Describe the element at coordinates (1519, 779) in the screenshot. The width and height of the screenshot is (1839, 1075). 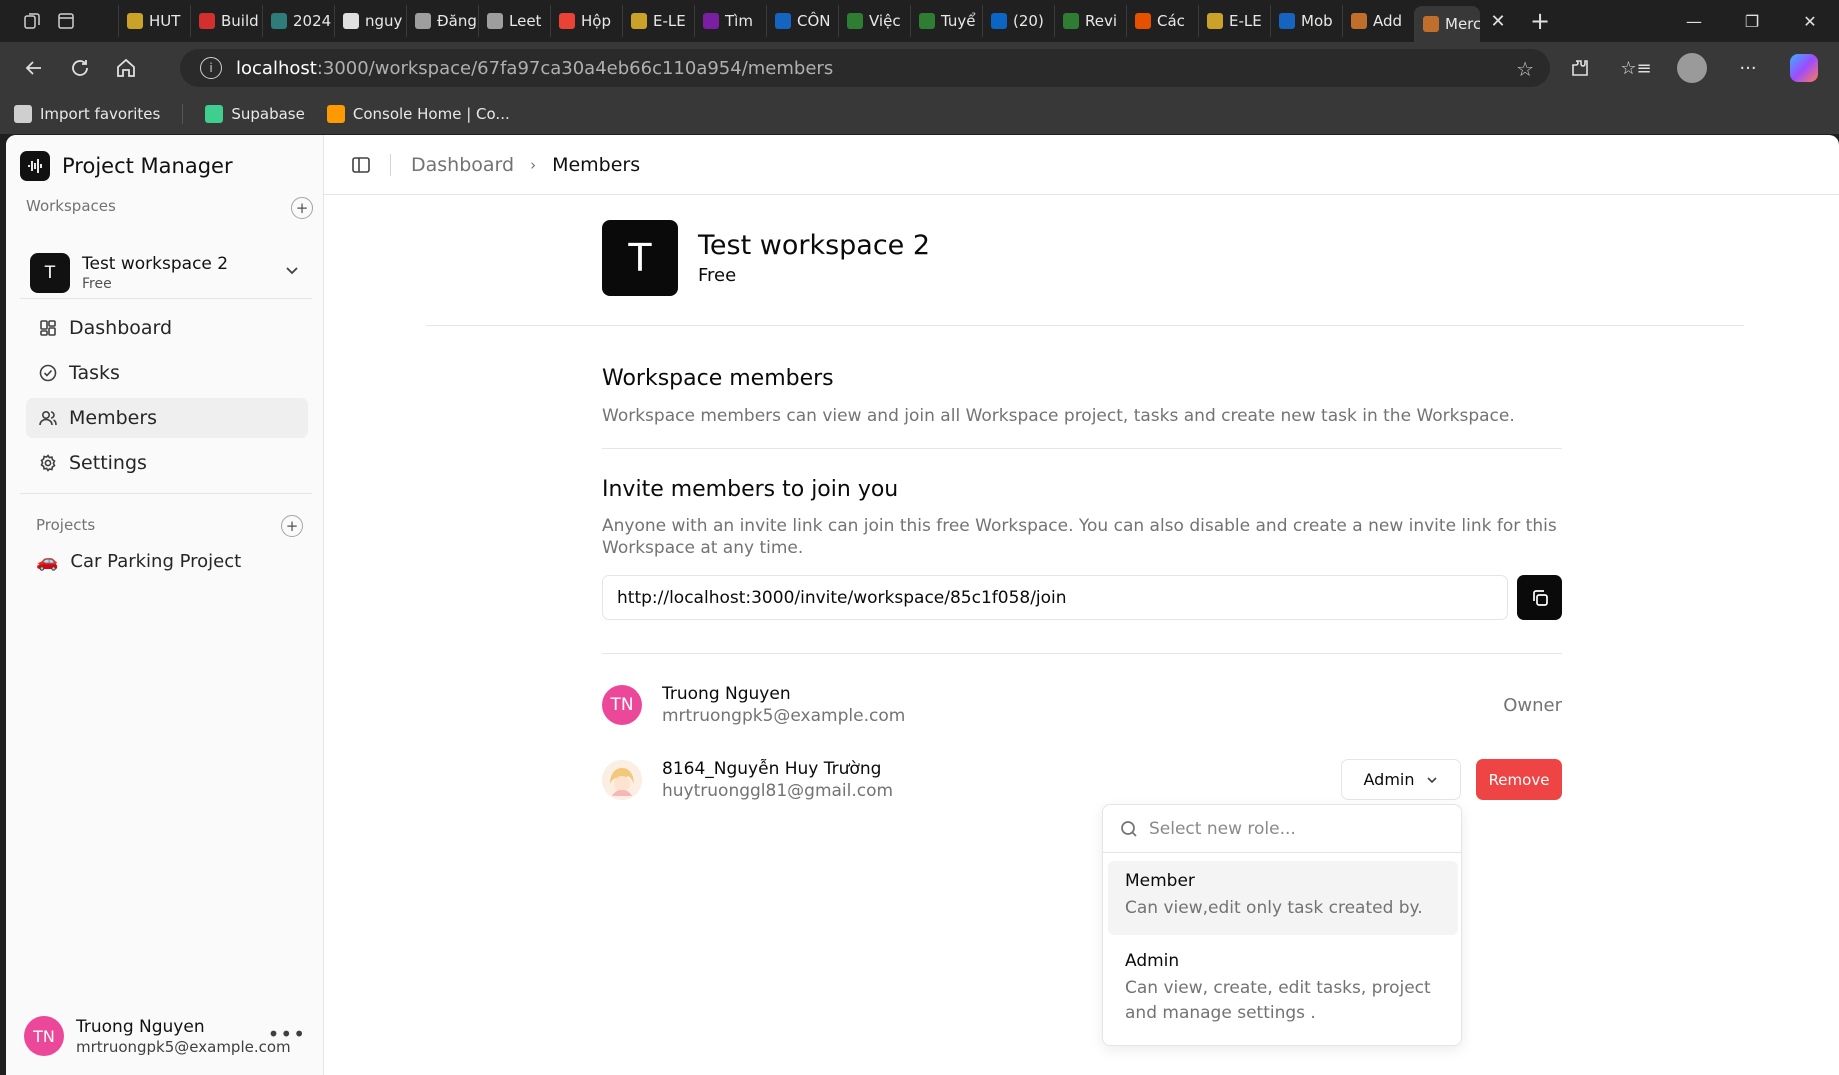
I see `remove-member-button: Remove` at that location.